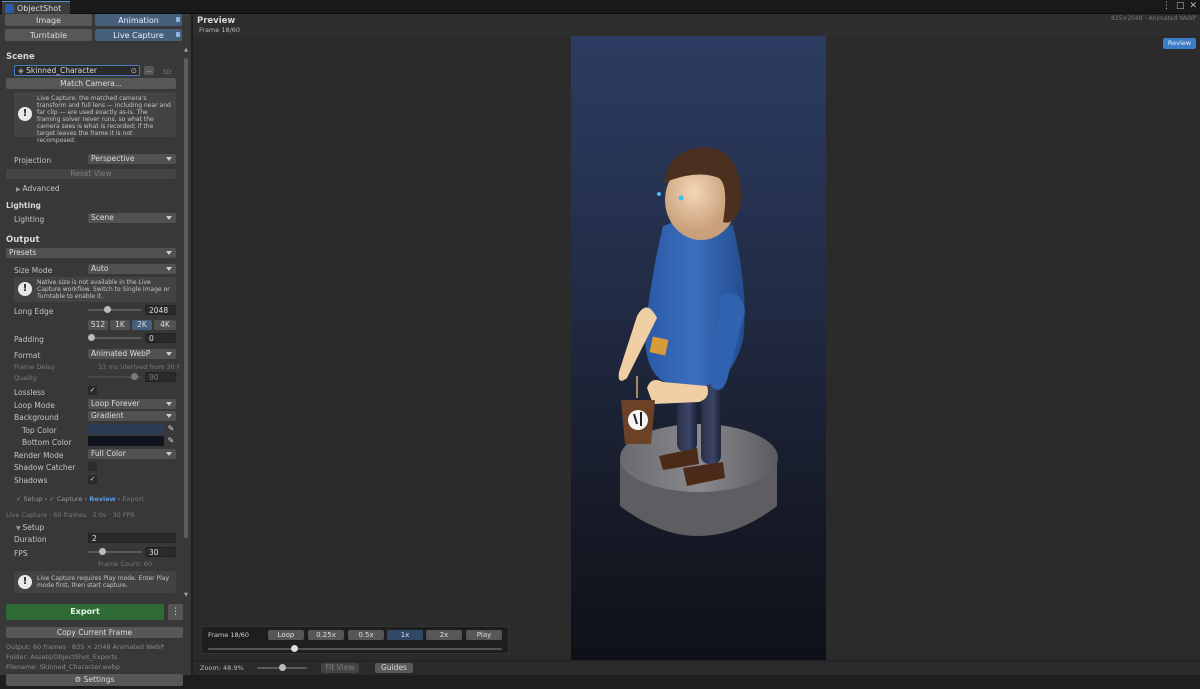 This screenshot has height=689, width=1200. What do you see at coordinates (186, 298) in the screenshot?
I see `scrollbar-thumb` at bounding box center [186, 298].